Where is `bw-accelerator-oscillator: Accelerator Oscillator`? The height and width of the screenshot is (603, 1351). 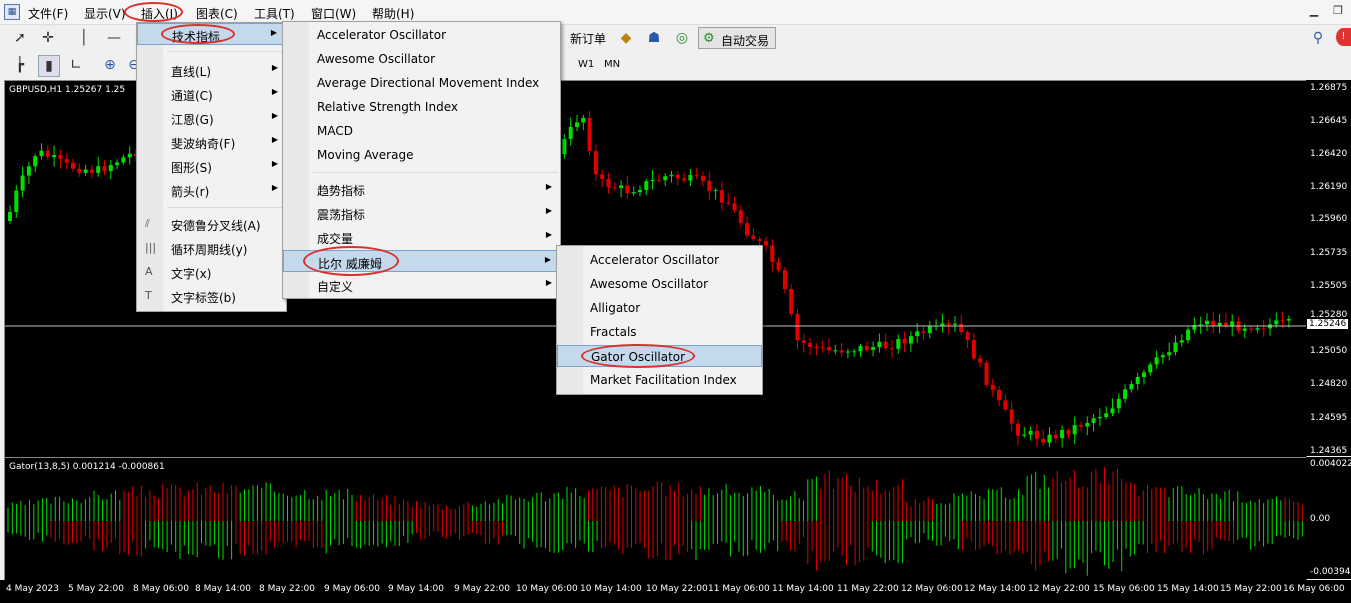 bw-accelerator-oscillator: Accelerator Oscillator is located at coordinates (659, 260).